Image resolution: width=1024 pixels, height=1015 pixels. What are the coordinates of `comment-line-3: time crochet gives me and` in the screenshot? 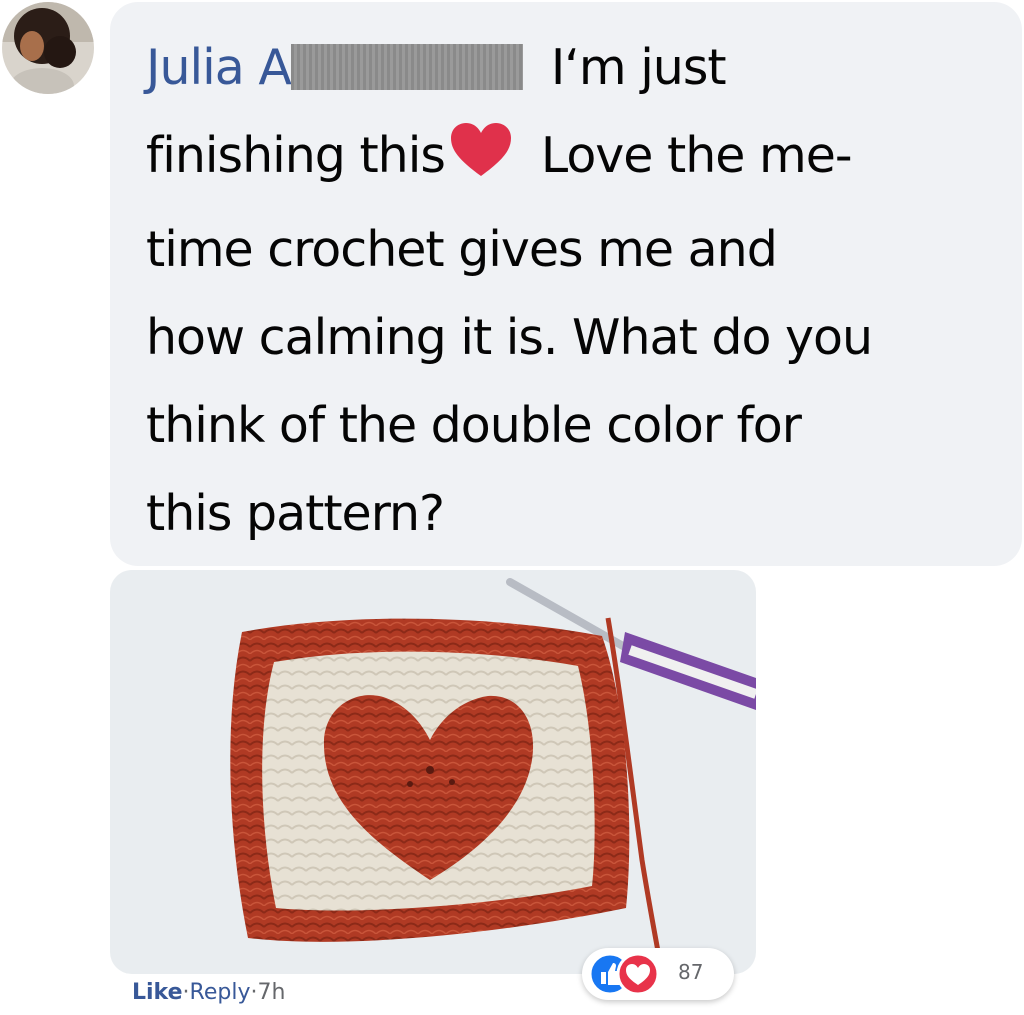 It's located at (462, 249).